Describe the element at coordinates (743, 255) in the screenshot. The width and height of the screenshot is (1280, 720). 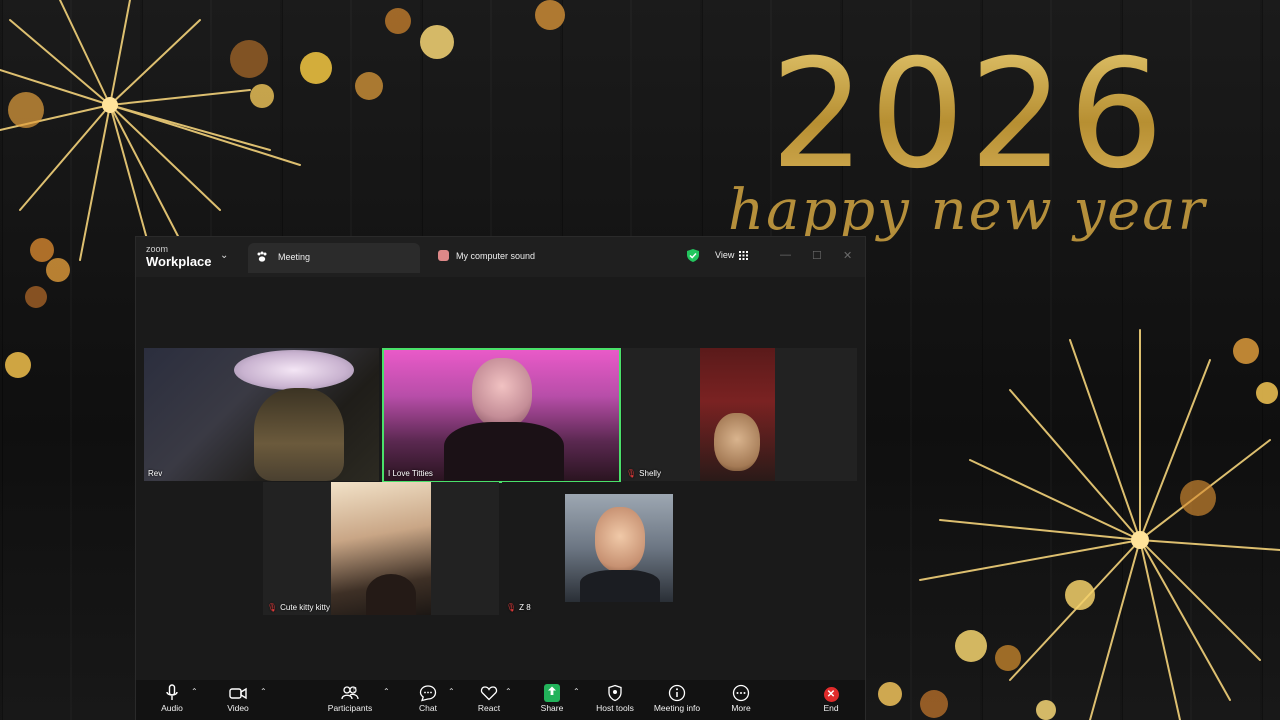
I see `grid-view-icon` at that location.